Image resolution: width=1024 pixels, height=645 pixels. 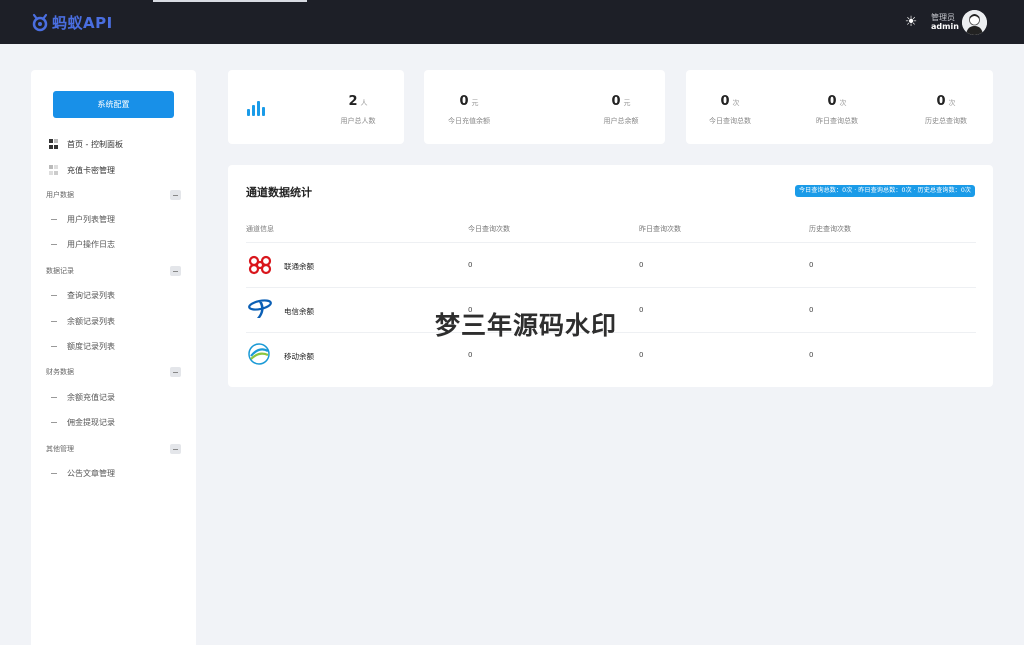 I want to click on china-telecom-logo-icon, so click(x=260, y=308).